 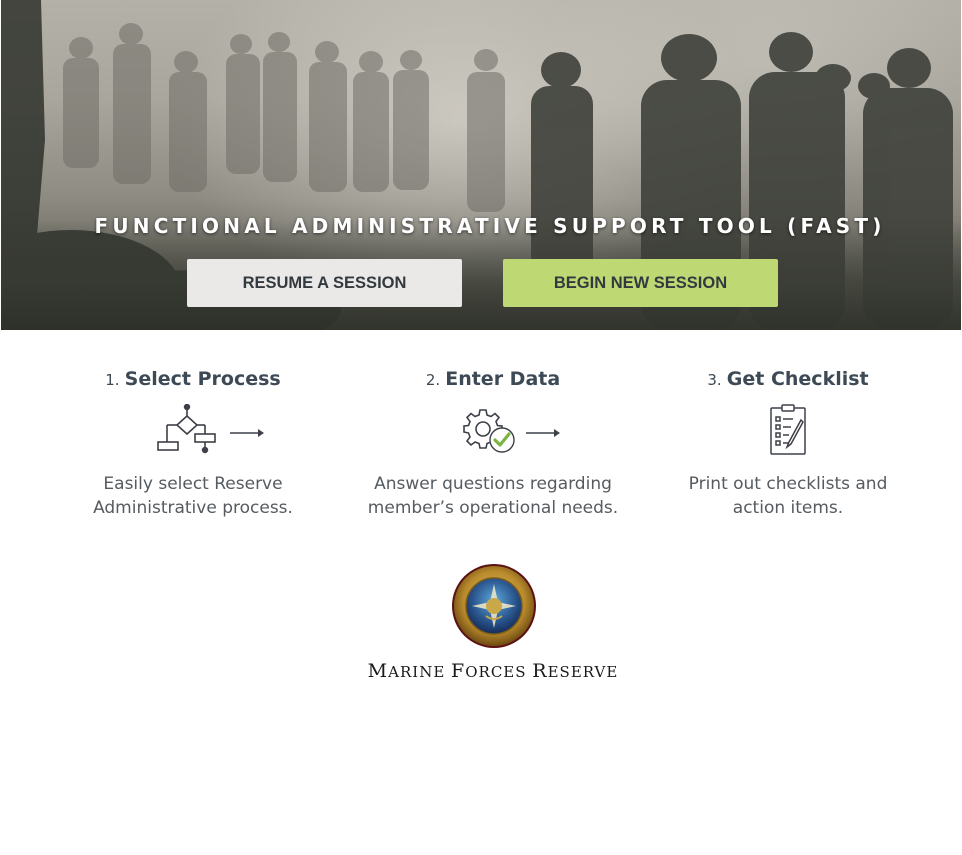 What do you see at coordinates (640, 283) in the screenshot?
I see `begin-new-session-button: BEGIN NEW SESSION` at bounding box center [640, 283].